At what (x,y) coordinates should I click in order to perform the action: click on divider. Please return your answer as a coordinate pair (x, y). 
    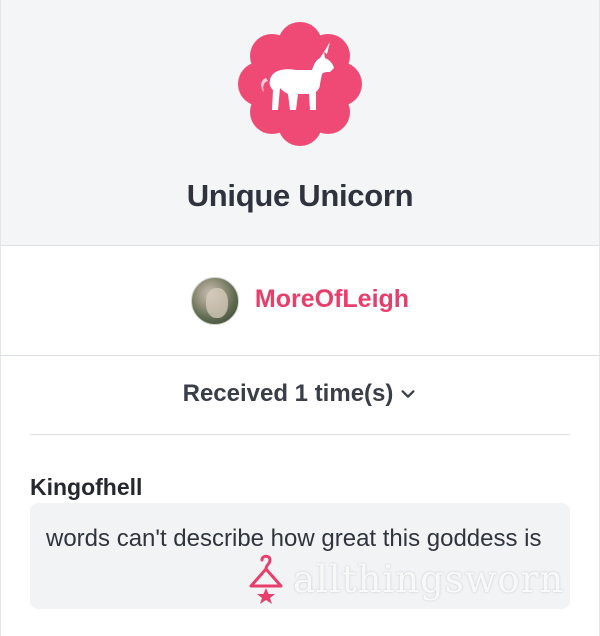
    Looking at the image, I should click on (300, 434).